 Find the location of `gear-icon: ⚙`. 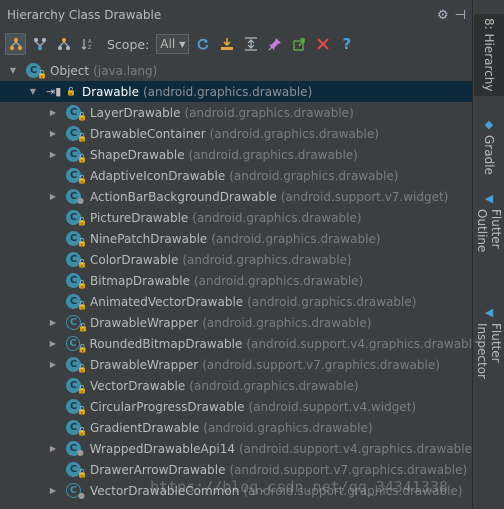

gear-icon: ⚙ is located at coordinates (443, 15).